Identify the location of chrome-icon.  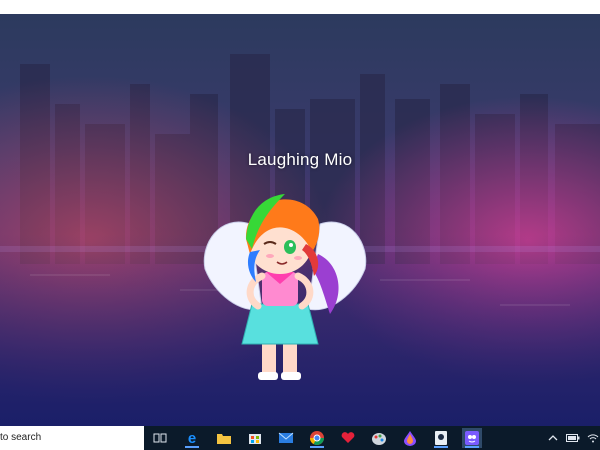
(317, 438).